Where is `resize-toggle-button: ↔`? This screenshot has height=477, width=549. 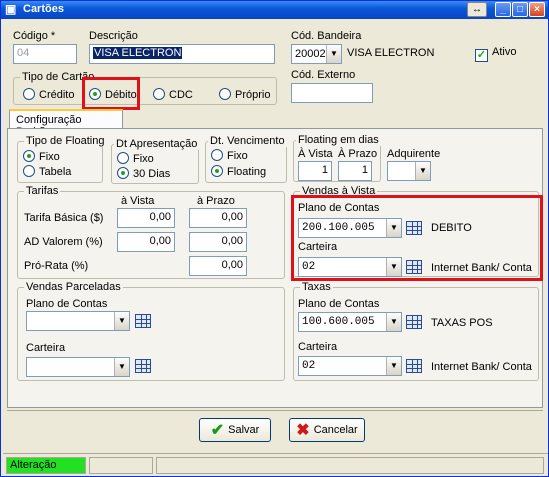 resize-toggle-button: ↔ is located at coordinates (477, 9).